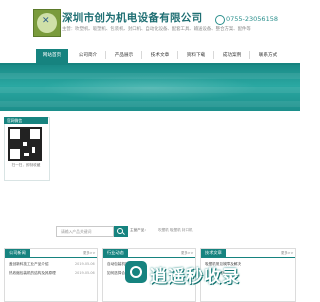  What do you see at coordinates (26, 165) in the screenshot?
I see `wechat-caption: 扫一扫，即刻收藏` at bounding box center [26, 165].